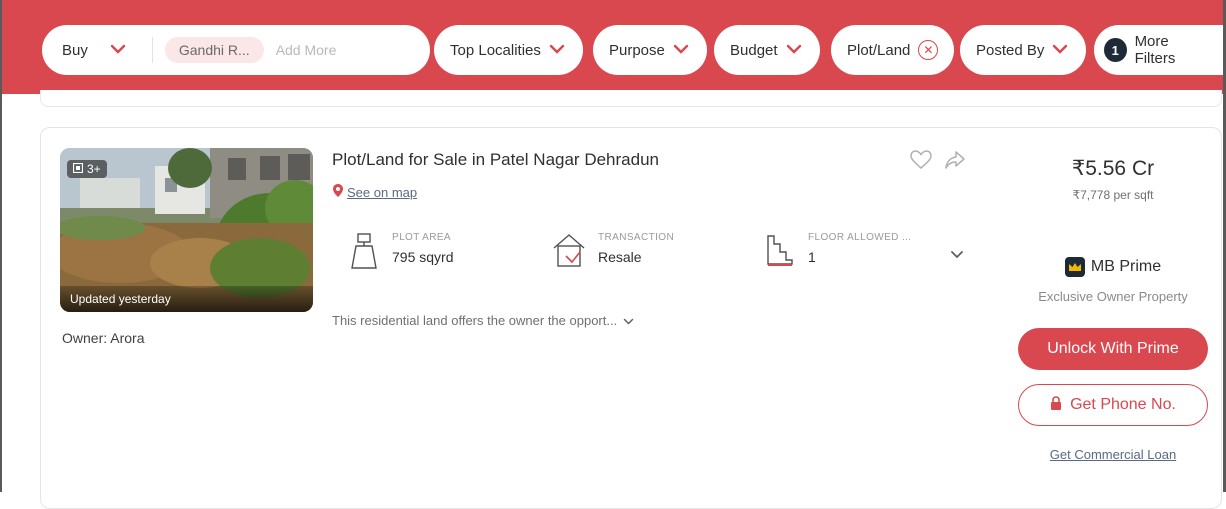 This screenshot has height=509, width=1226. Describe the element at coordinates (338, 192) in the screenshot. I see `location-pin-icon` at that location.